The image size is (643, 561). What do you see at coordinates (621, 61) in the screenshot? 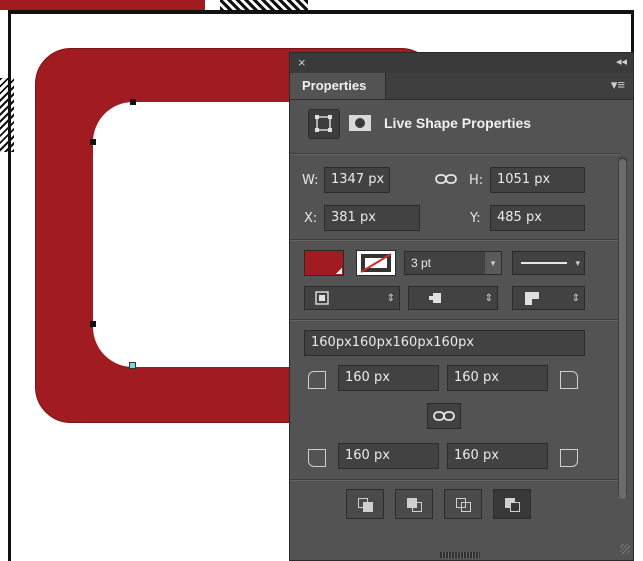
I see `collapse-icon: ◂◂` at bounding box center [621, 61].